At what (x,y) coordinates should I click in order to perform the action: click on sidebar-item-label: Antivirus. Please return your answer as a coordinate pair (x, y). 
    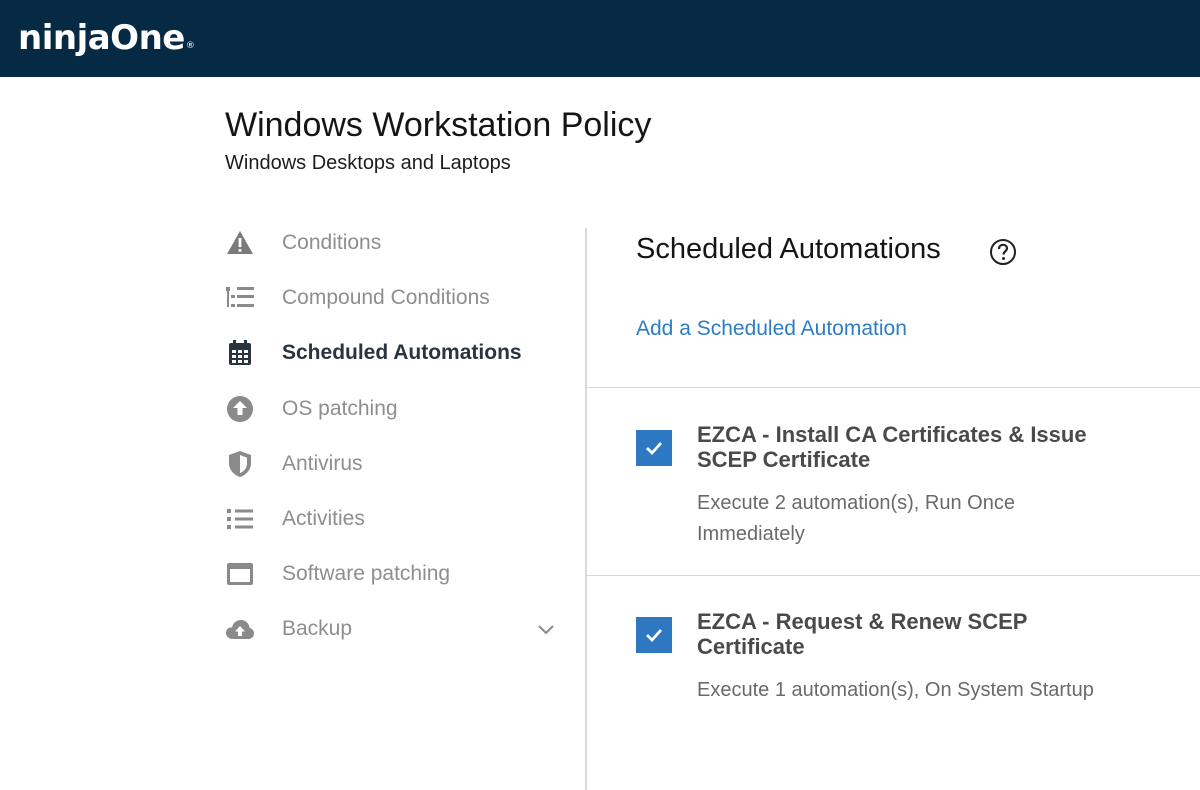
    Looking at the image, I should click on (322, 463).